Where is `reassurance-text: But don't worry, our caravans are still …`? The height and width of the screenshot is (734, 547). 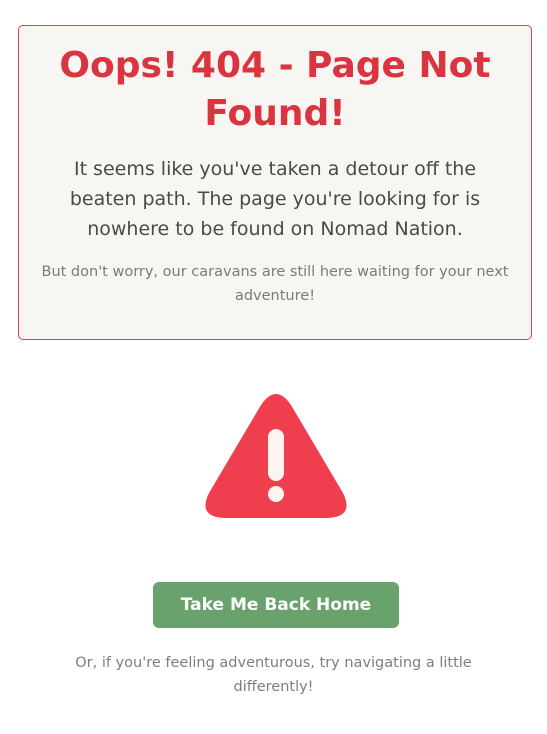 reassurance-text: But don't worry, our caravans are still … is located at coordinates (275, 284).